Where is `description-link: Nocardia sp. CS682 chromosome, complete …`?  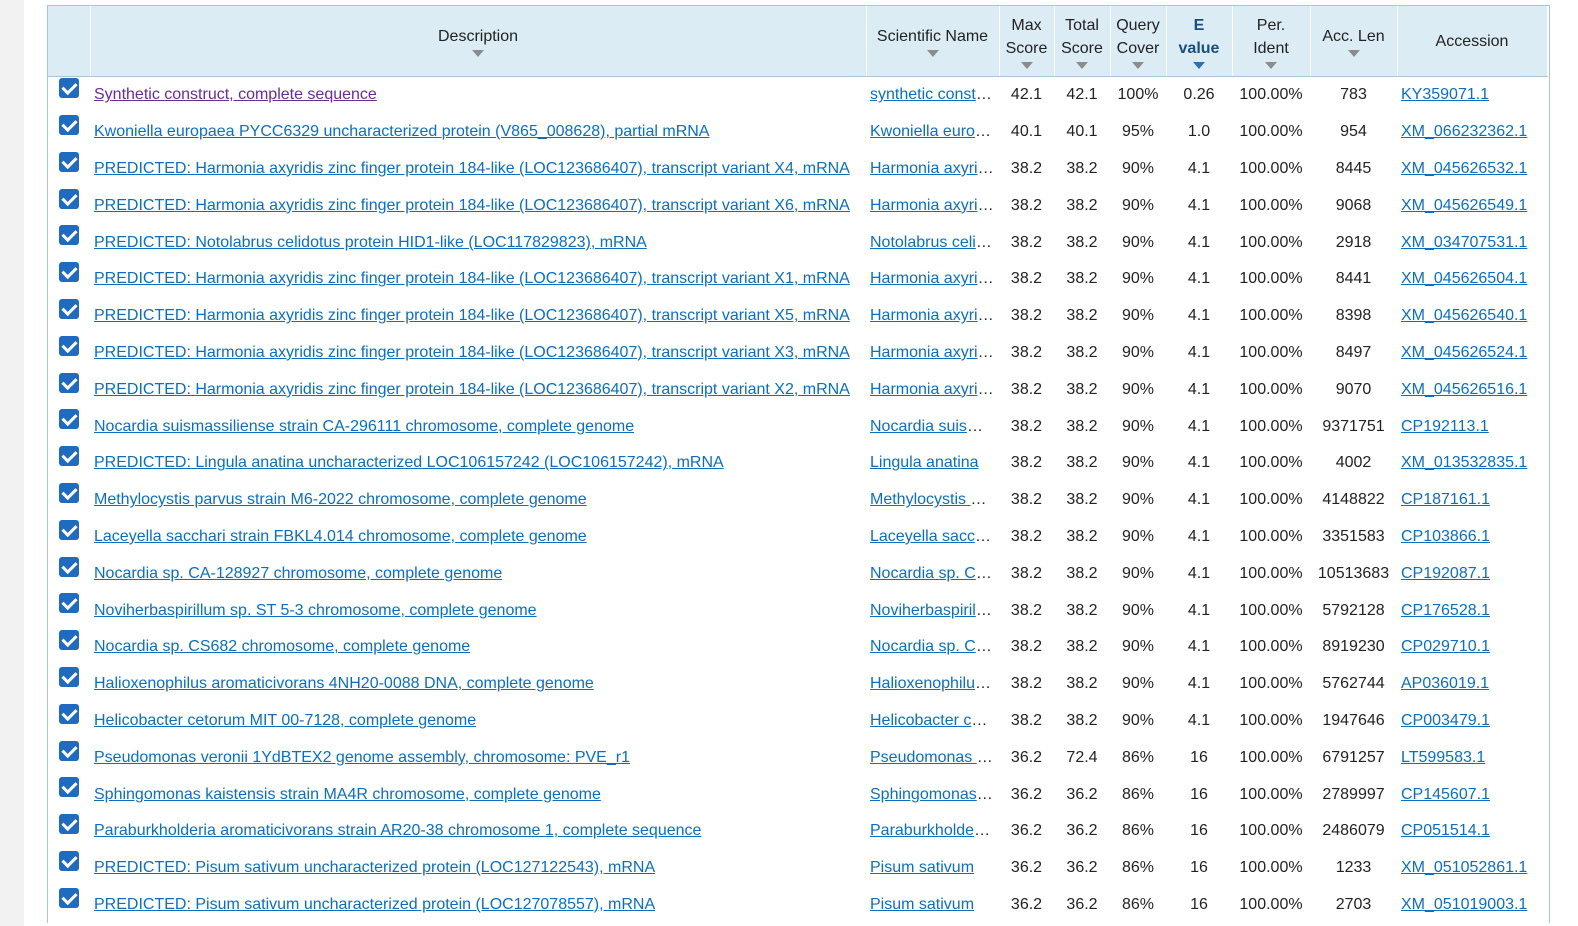
description-link: Nocardia sp. CS682 chromosome, complete … is located at coordinates (282, 646).